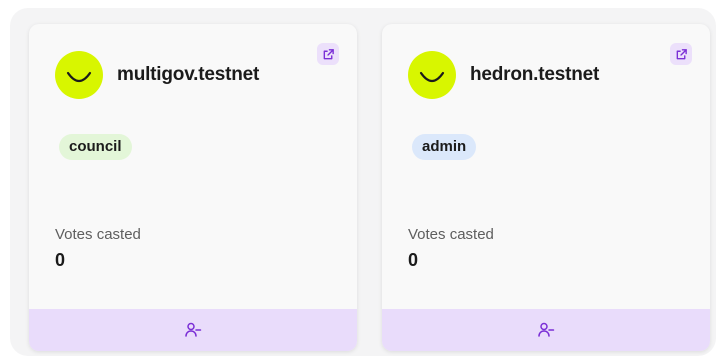 This screenshot has height=356, width=726. Describe the element at coordinates (535, 74) in the screenshot. I see `member-name: hedron.testnet` at that location.